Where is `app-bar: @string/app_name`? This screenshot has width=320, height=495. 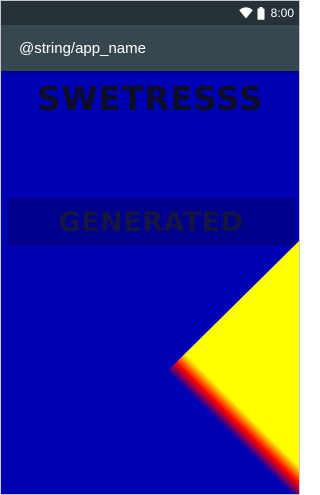 app-bar: @string/app_name is located at coordinates (150, 48).